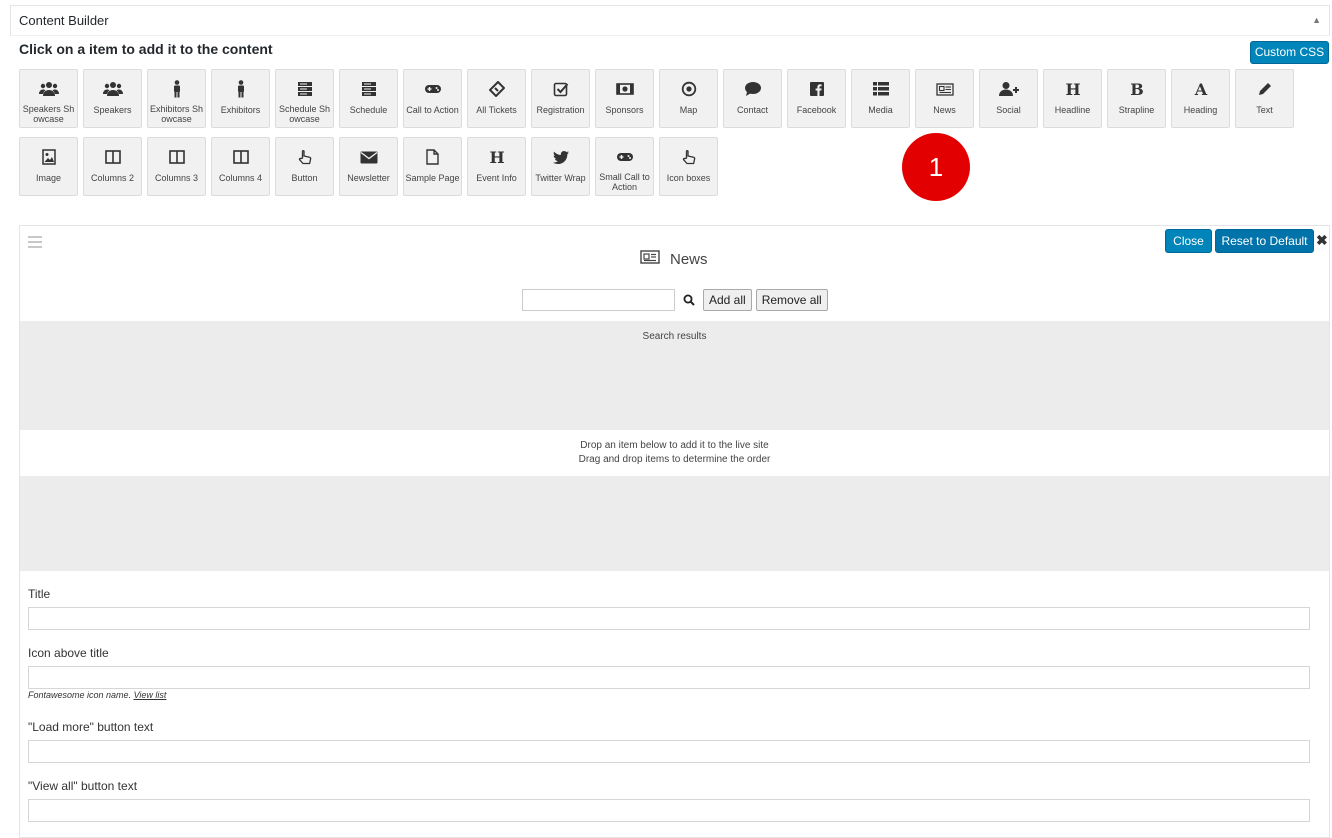 The width and height of the screenshot is (1332, 838). What do you see at coordinates (97, 695) in the screenshot?
I see `icon-hint: Fontawesome icon name. View list` at bounding box center [97, 695].